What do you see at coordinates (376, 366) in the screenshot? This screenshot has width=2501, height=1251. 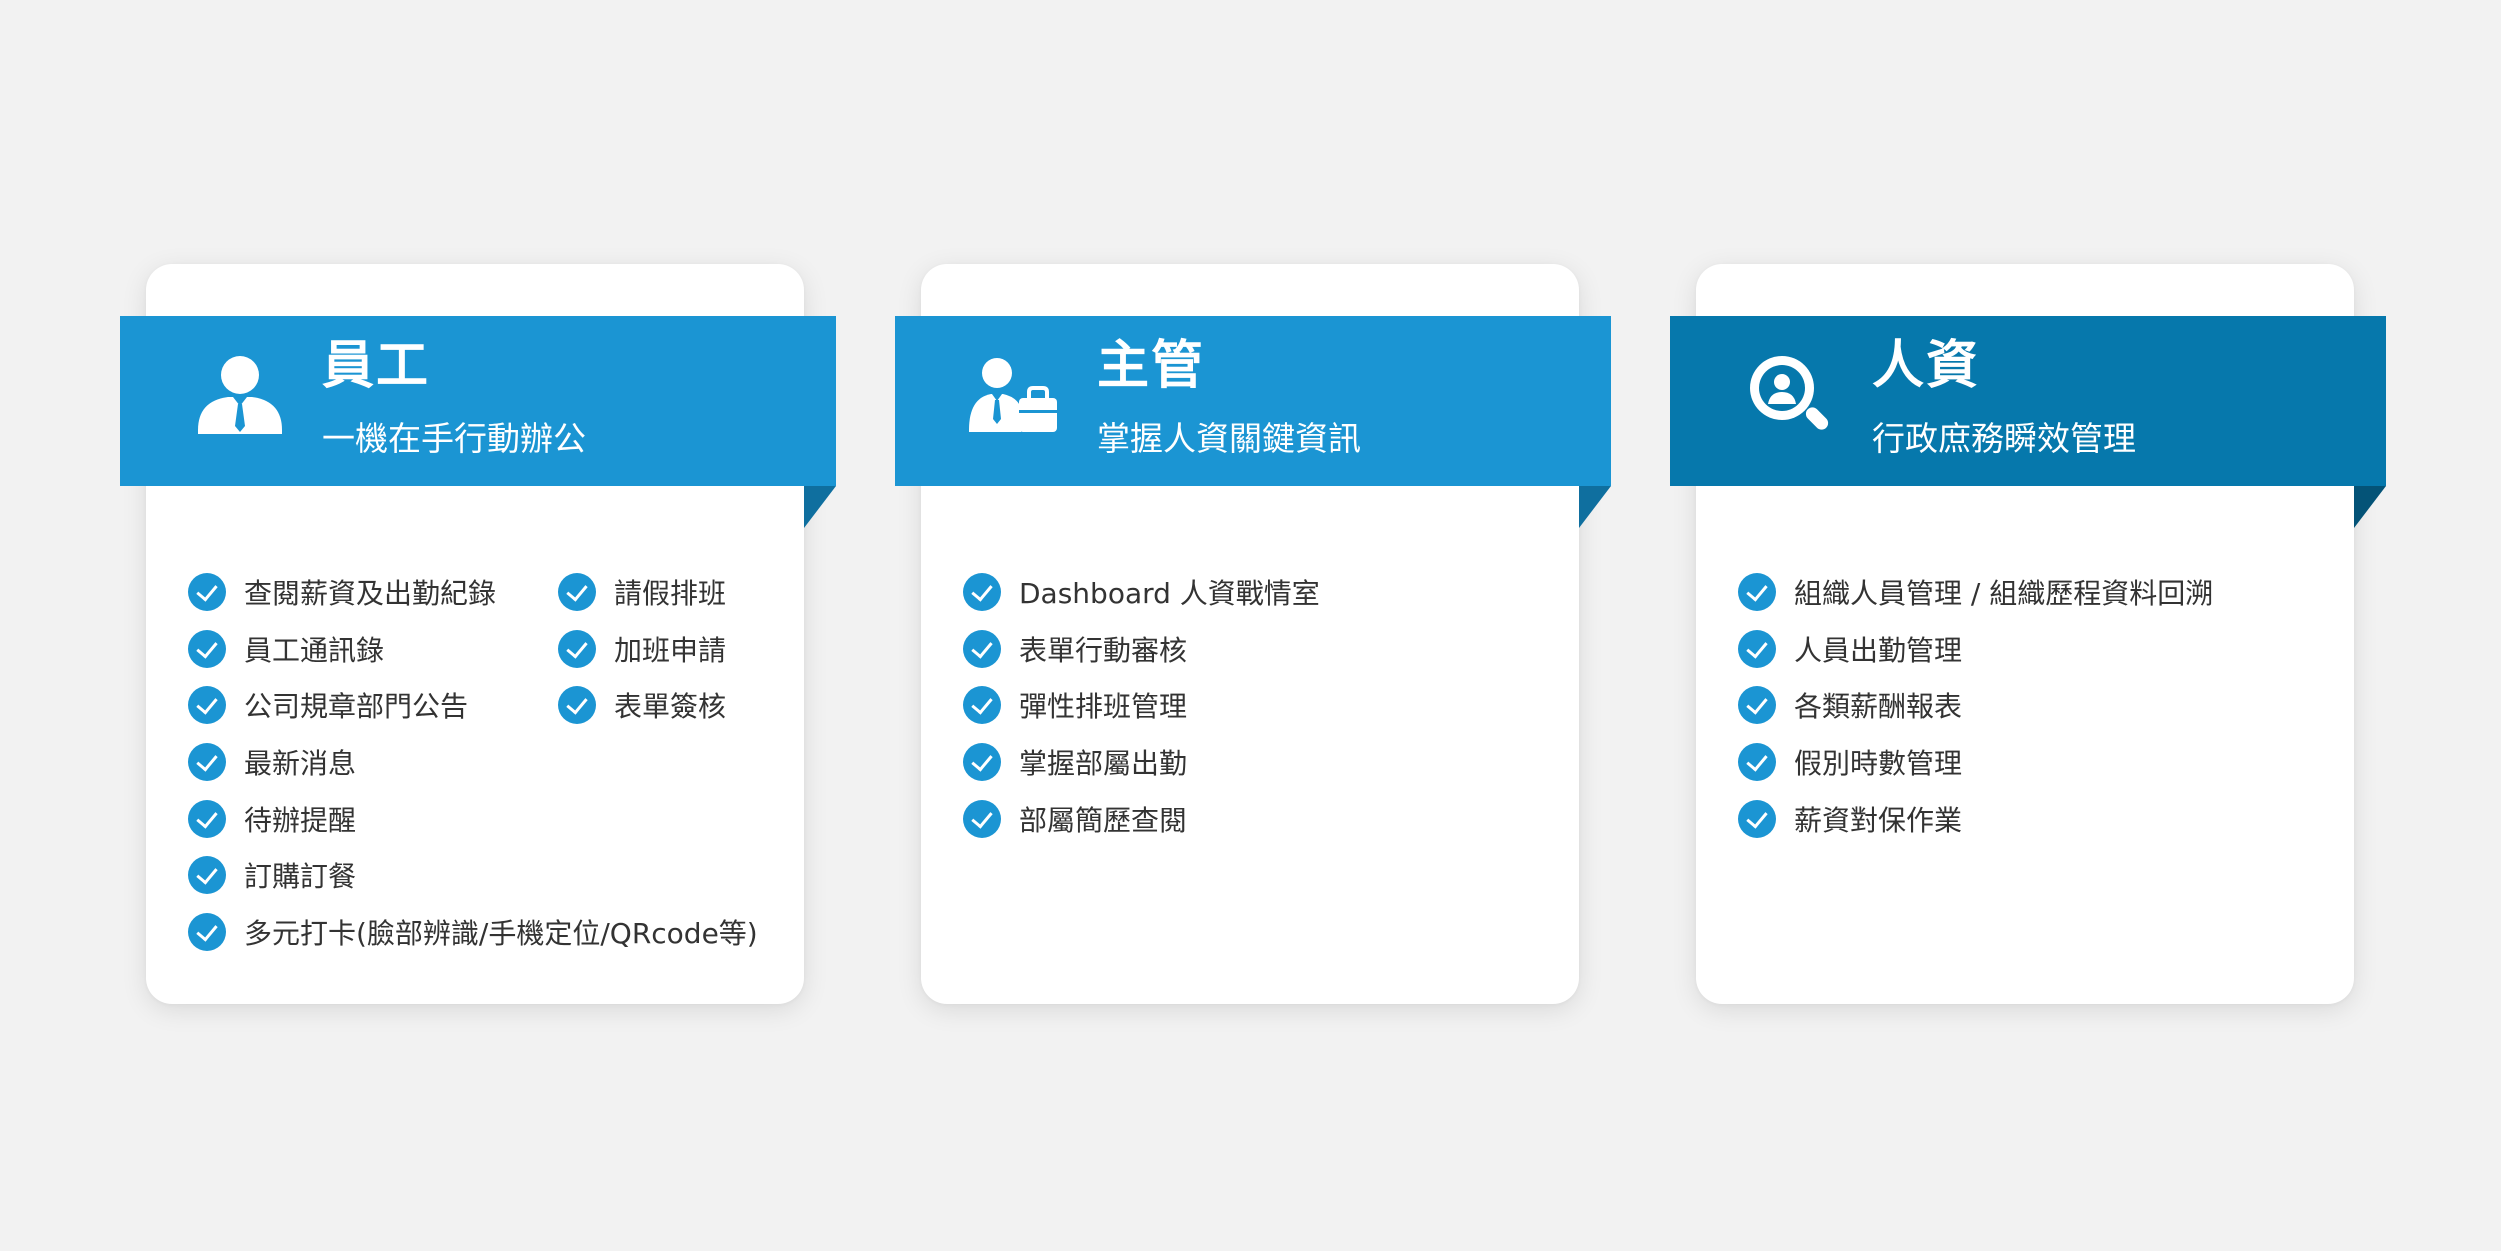 I see `employee-card-title: 員工` at bounding box center [376, 366].